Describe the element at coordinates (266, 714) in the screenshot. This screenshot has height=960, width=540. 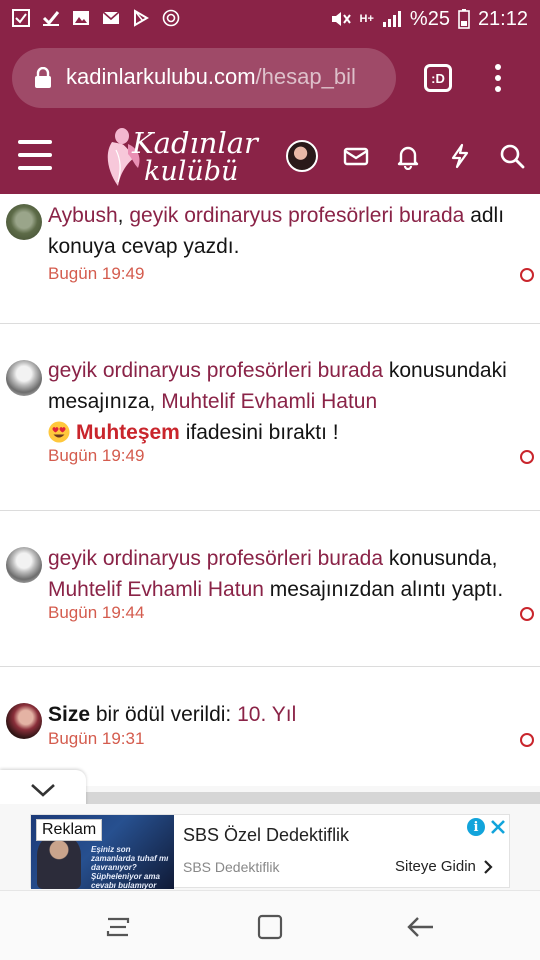
I see `award-link: 10. Yıl` at that location.